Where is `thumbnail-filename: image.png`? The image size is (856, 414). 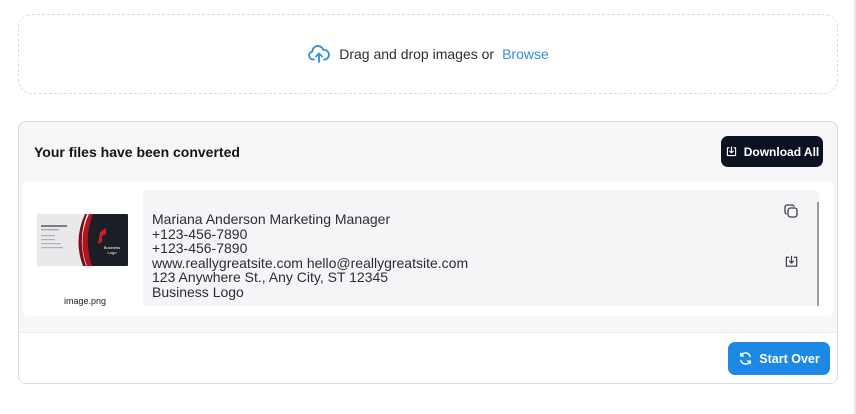 thumbnail-filename: image.png is located at coordinates (85, 301).